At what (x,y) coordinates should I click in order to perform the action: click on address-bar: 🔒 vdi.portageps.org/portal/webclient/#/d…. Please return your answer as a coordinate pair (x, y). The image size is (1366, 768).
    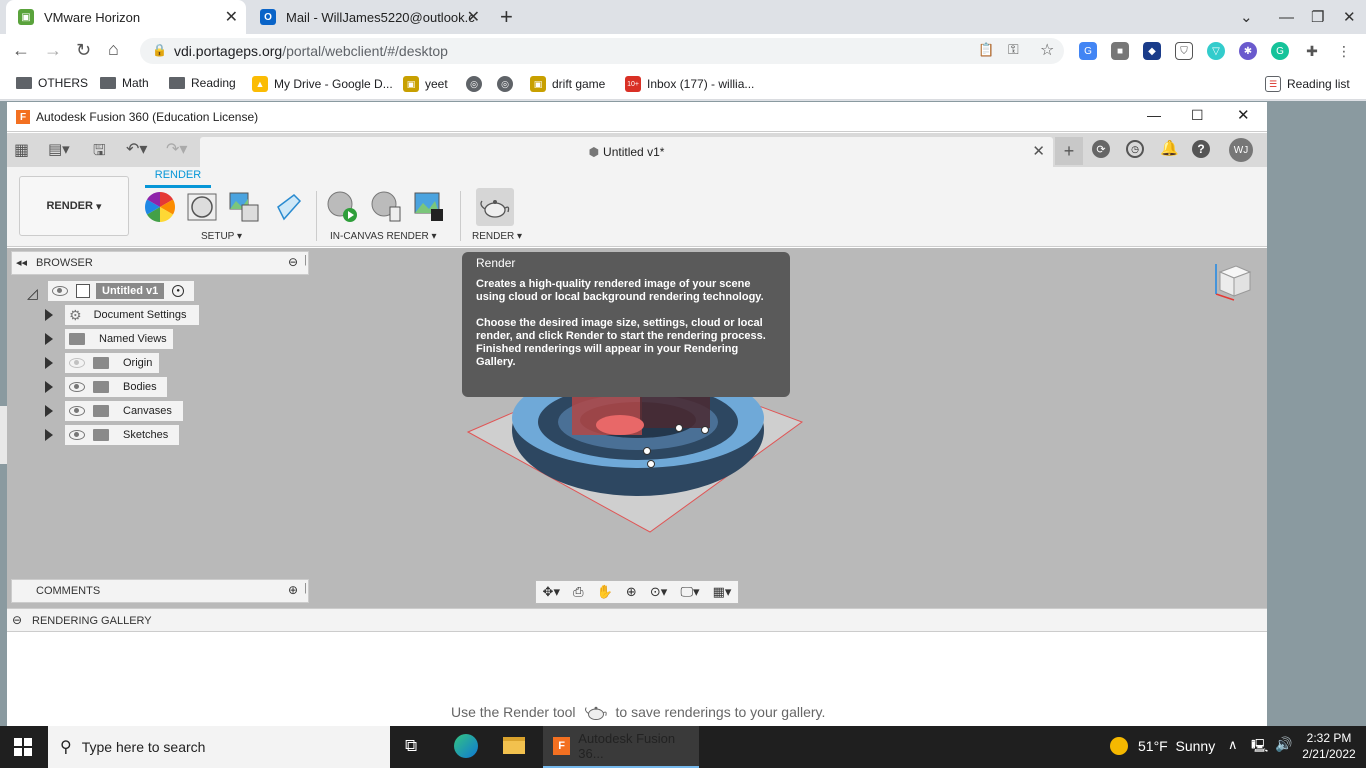
    Looking at the image, I should click on (602, 51).